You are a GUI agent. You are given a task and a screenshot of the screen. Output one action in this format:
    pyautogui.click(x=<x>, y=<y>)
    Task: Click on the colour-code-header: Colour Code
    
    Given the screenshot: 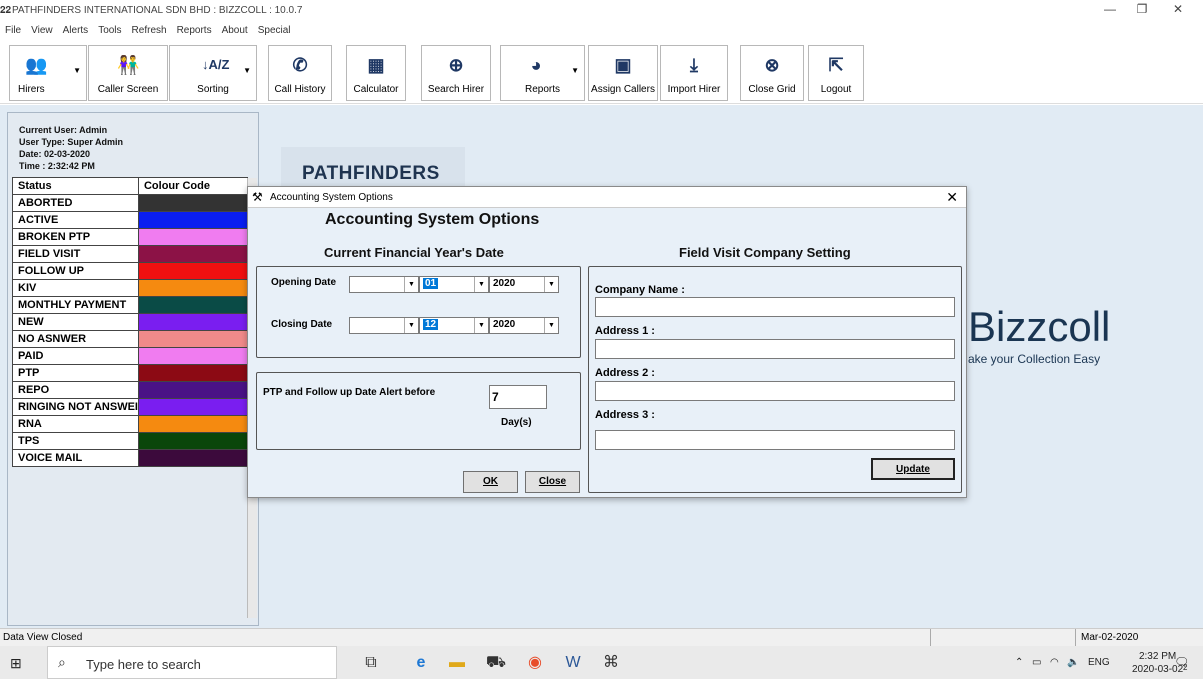 What is the action you would take?
    pyautogui.click(x=193, y=186)
    